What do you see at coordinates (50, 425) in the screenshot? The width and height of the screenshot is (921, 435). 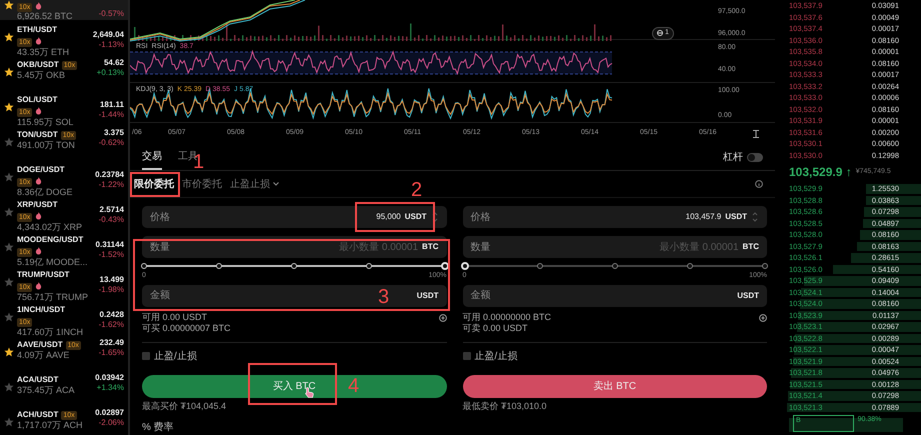 I see `volume-text: 1,717.07万 ACH` at bounding box center [50, 425].